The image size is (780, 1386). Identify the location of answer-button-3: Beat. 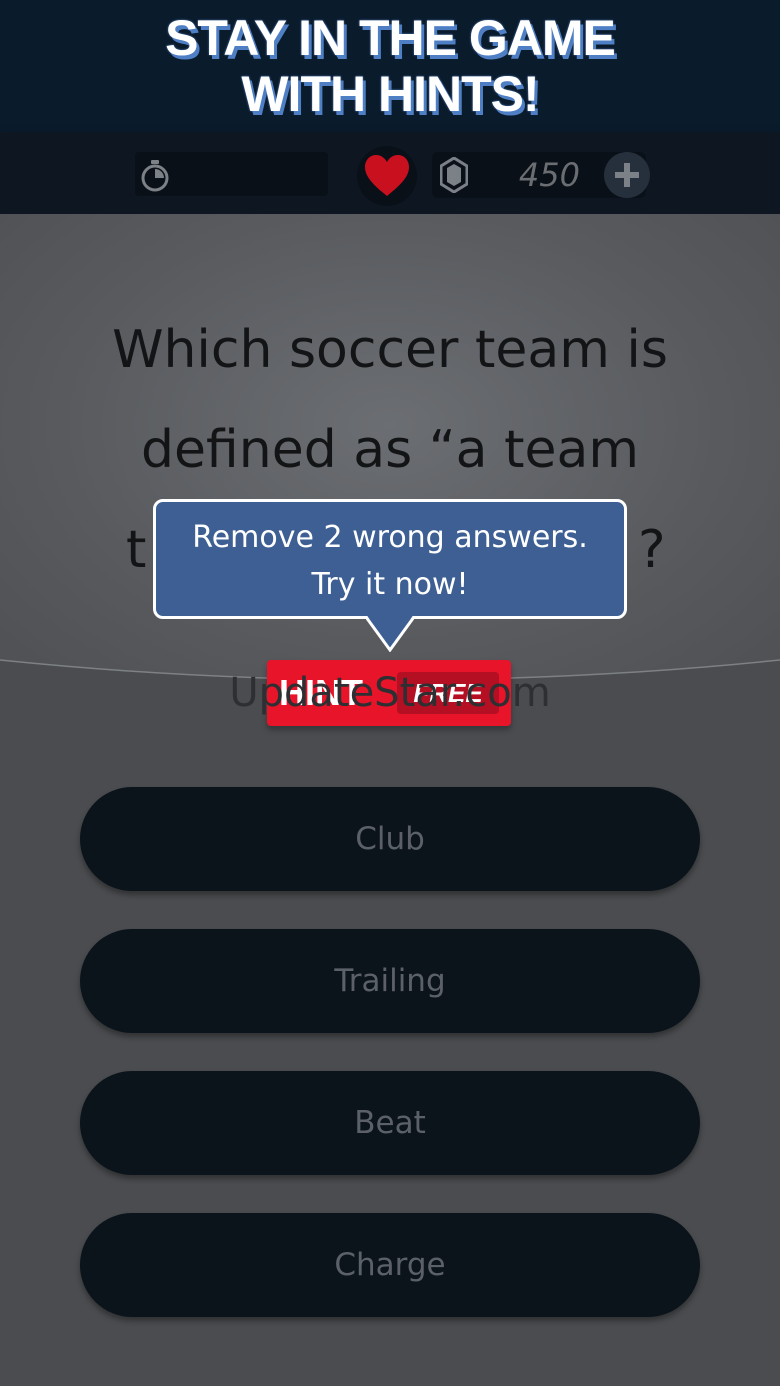
(390, 1123).